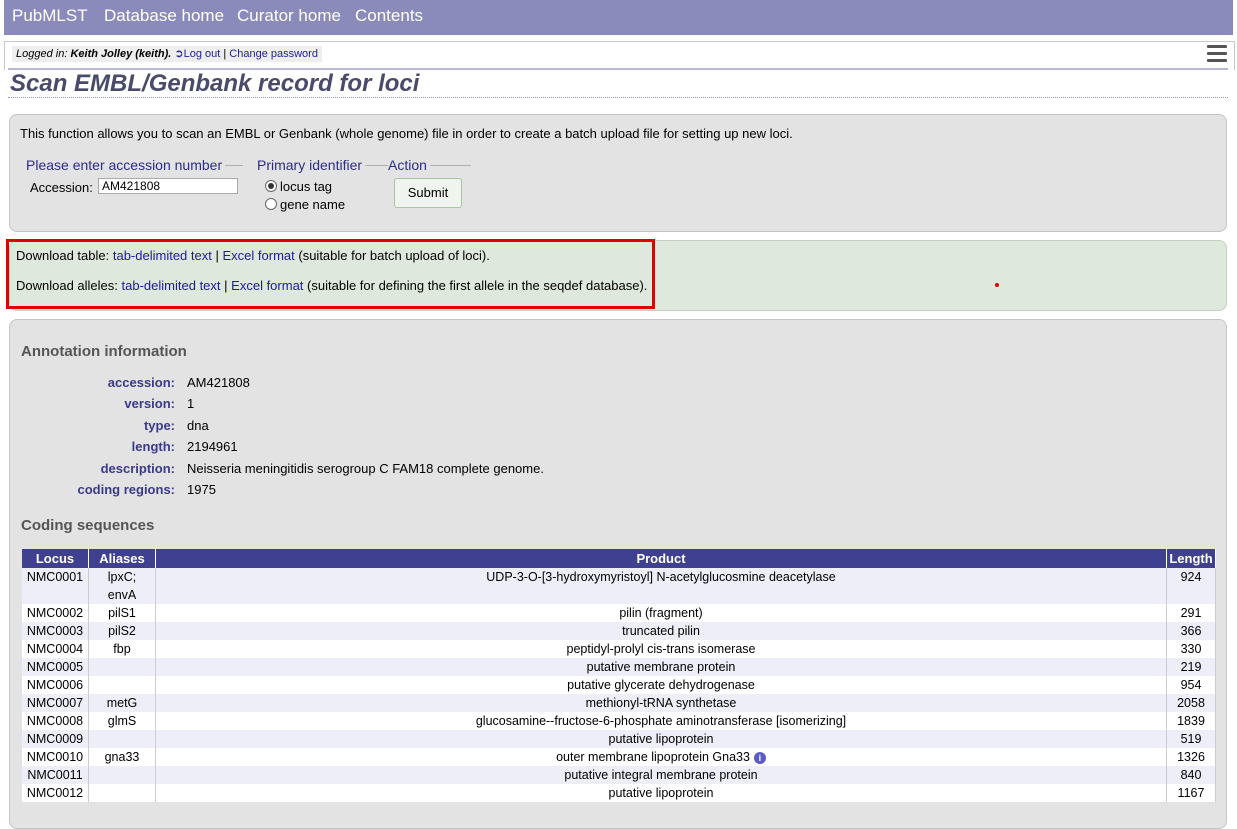 Image resolution: width=1237 pixels, height=829 pixels. I want to click on annotation-key: length:, so click(153, 446).